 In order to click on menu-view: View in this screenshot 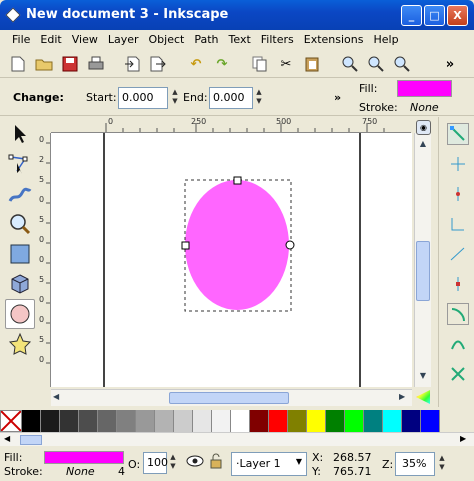, I will do `click(86, 39)`.